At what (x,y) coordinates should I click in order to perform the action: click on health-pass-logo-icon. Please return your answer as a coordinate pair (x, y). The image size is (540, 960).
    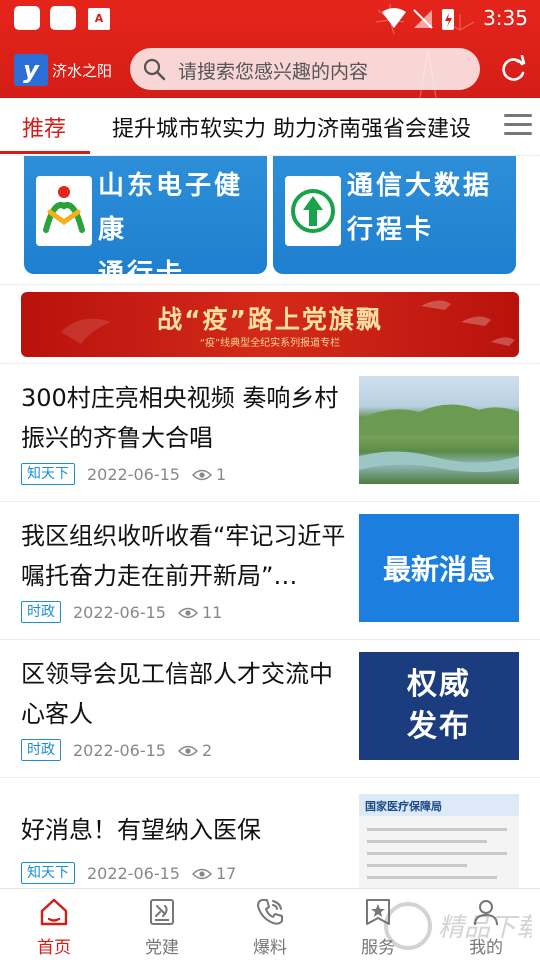
    Looking at the image, I should click on (64, 211).